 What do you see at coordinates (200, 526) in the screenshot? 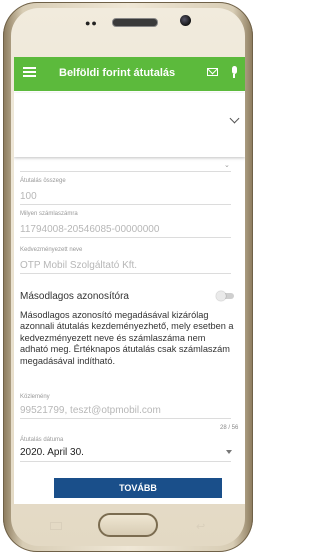
I see `back-icon: ↩` at bounding box center [200, 526].